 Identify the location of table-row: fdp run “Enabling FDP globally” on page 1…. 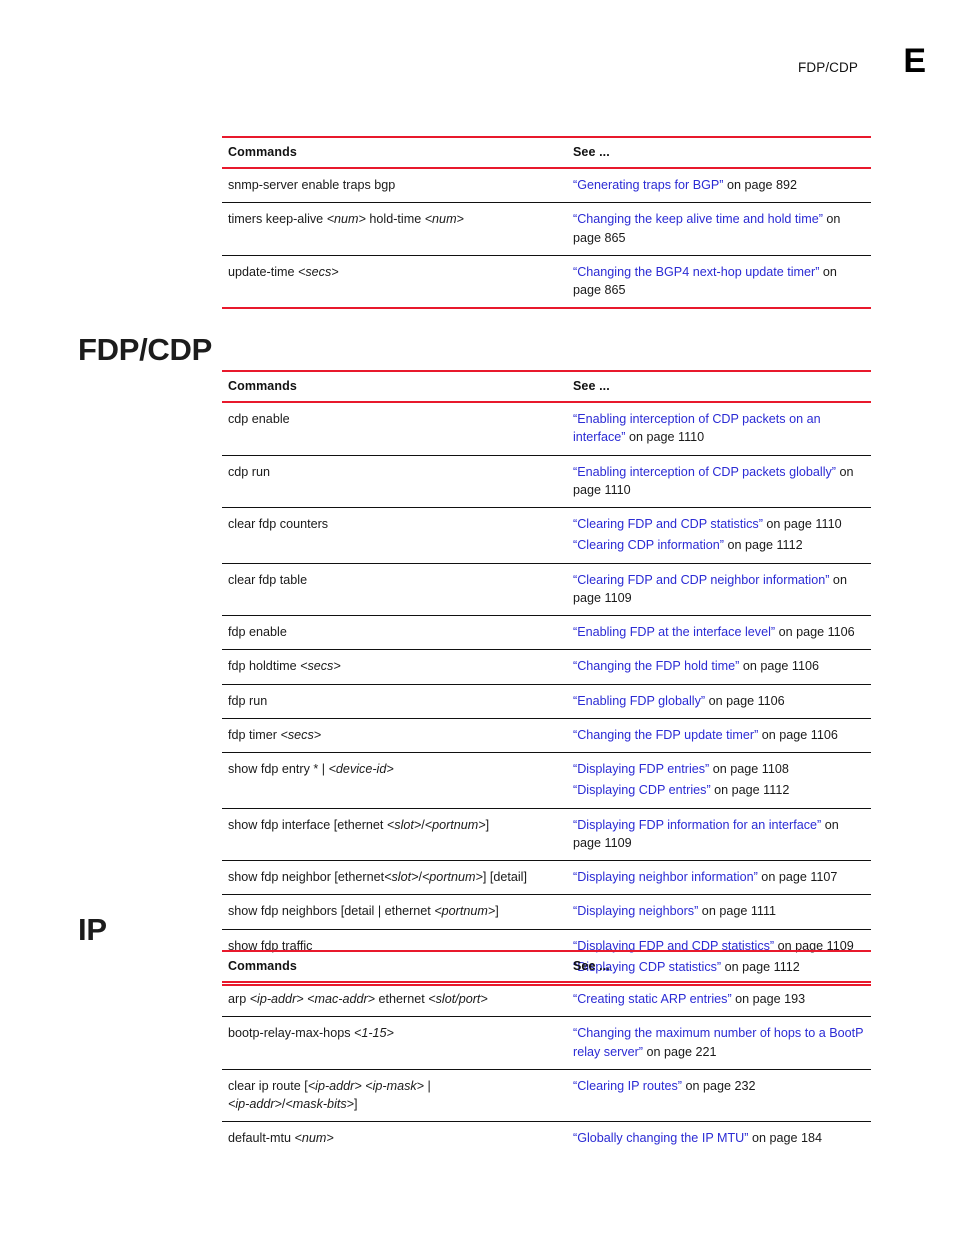
(546, 701).